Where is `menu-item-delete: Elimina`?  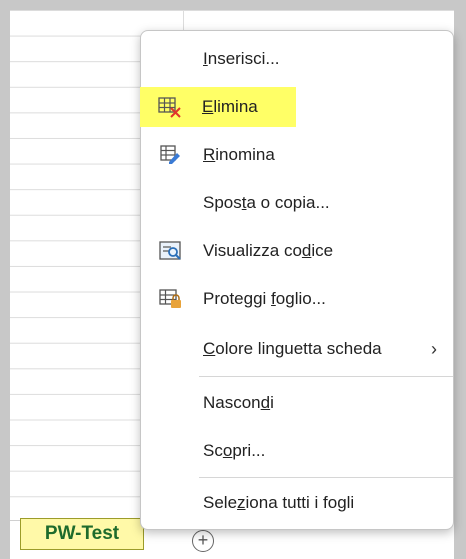 menu-item-delete: Elimina is located at coordinates (218, 107).